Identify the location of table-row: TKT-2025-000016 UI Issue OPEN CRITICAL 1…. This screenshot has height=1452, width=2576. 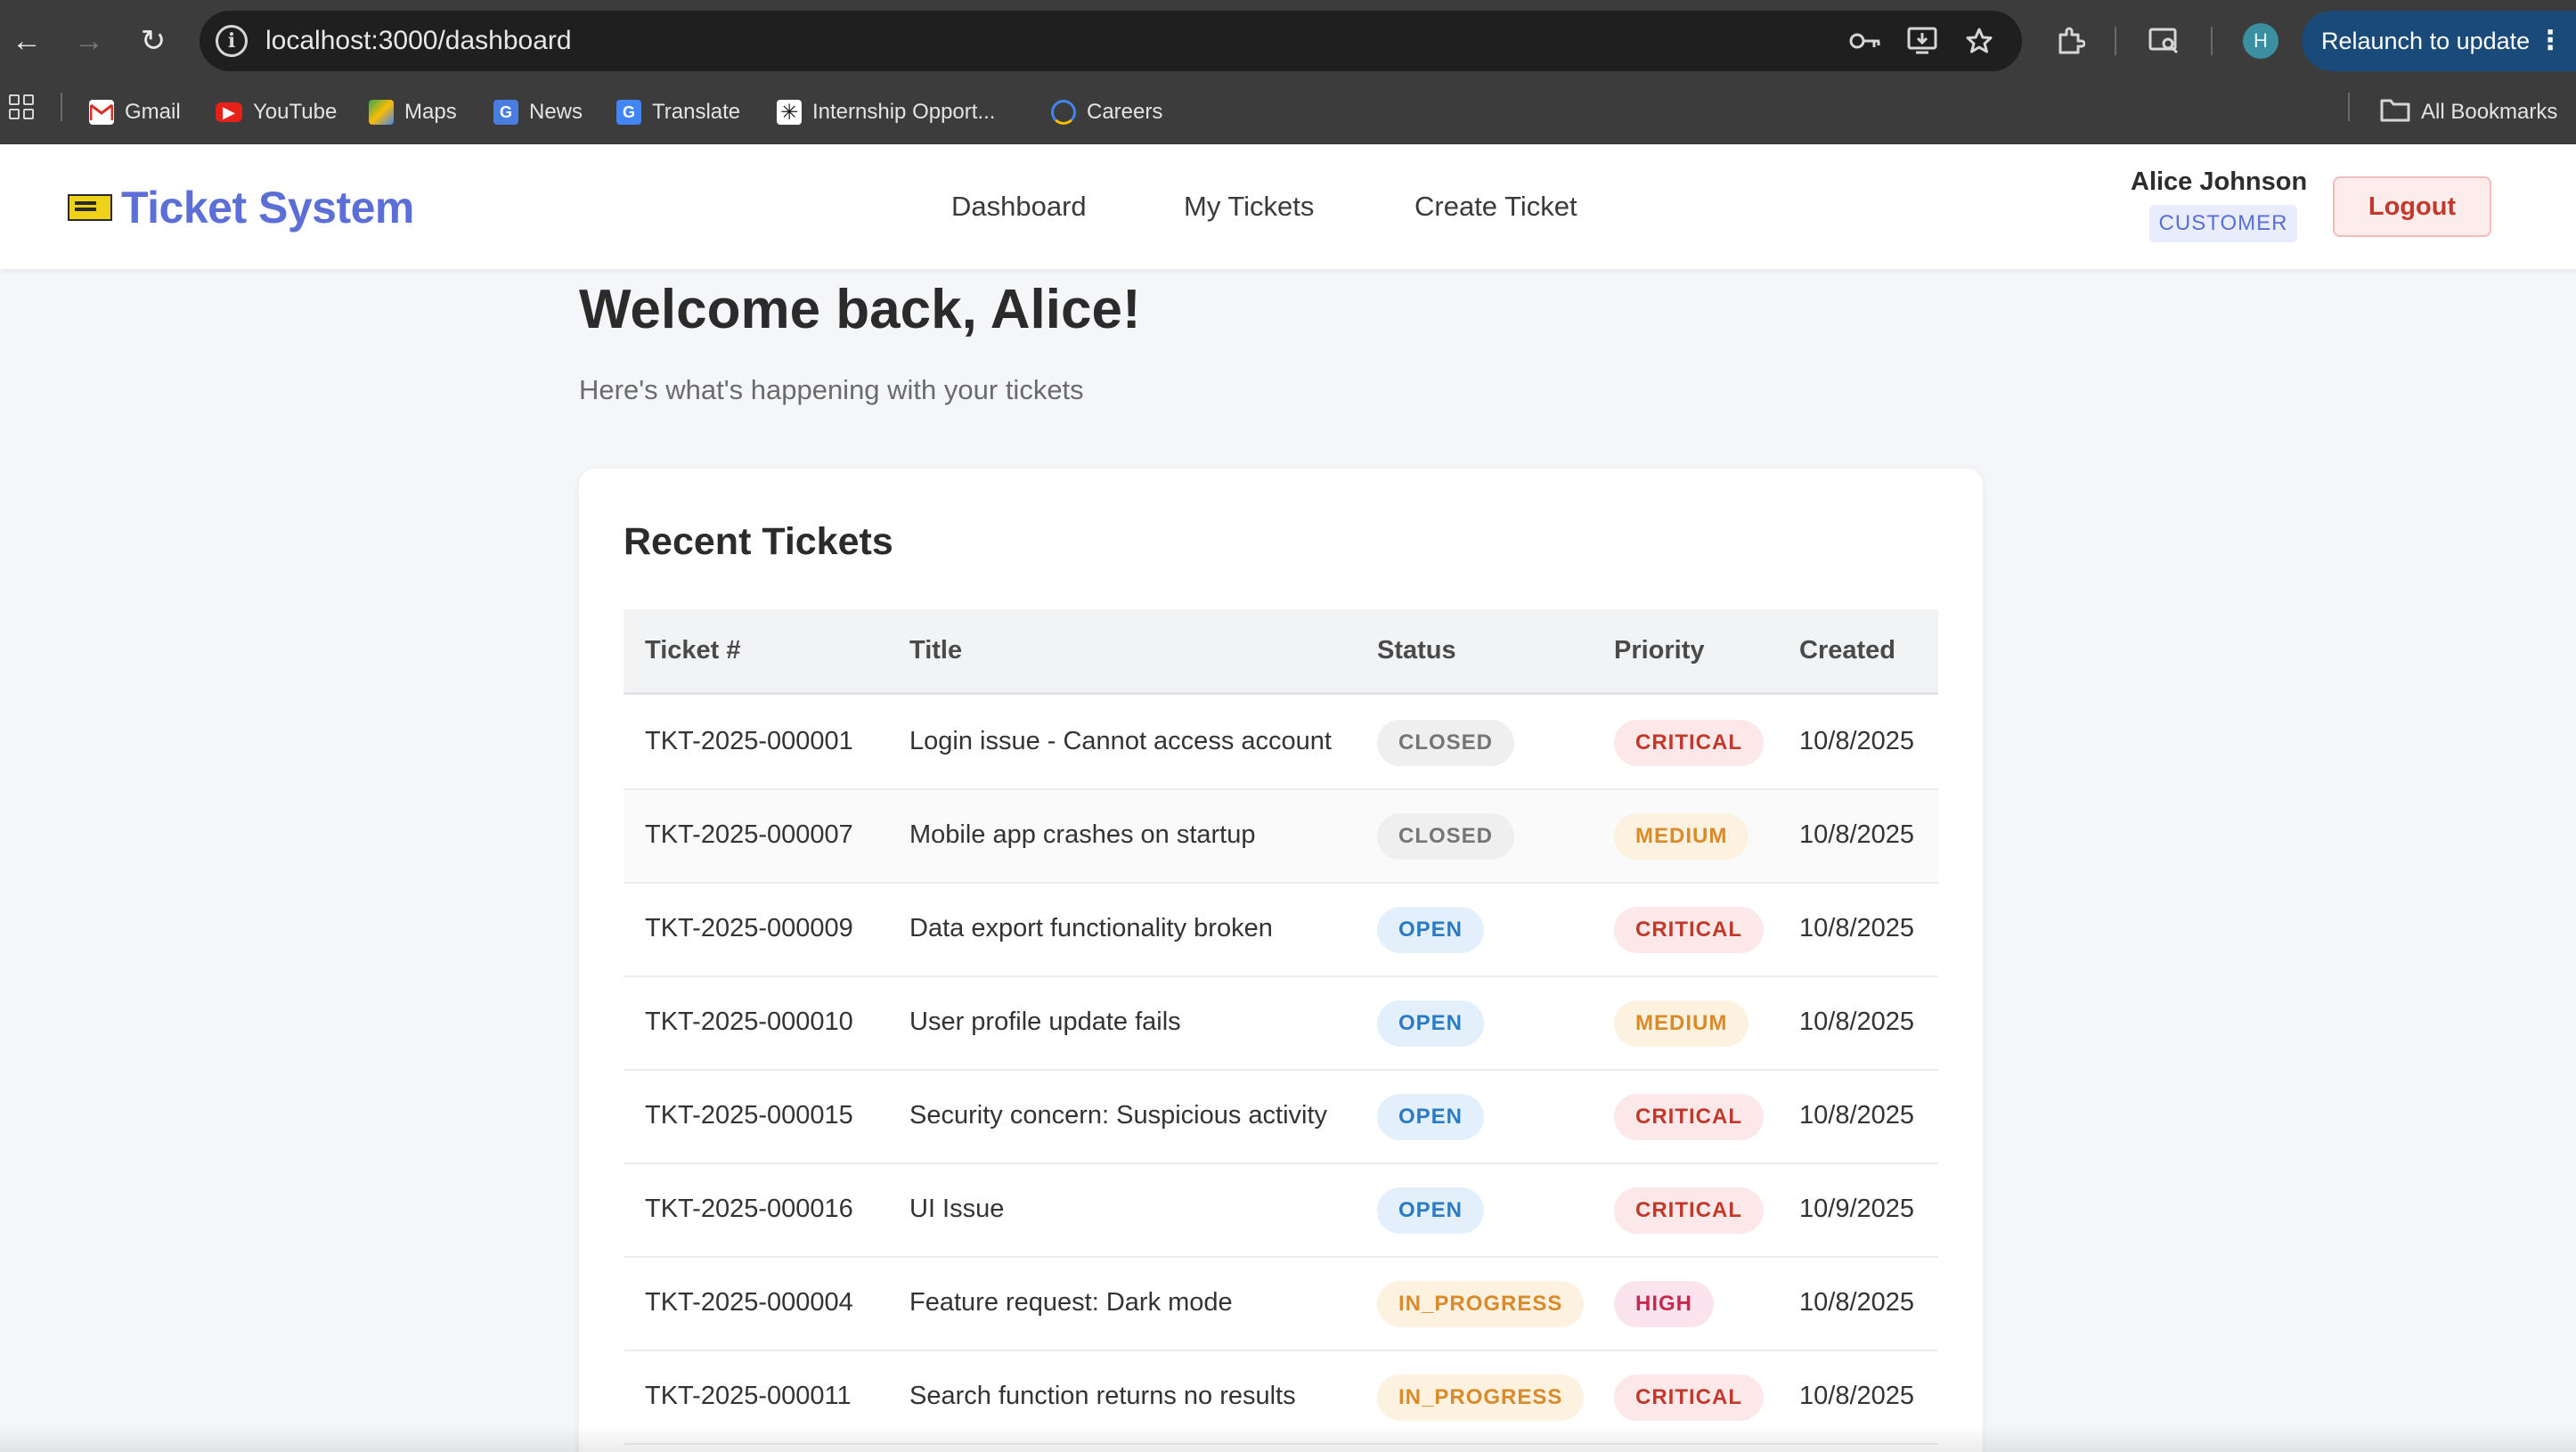
(1281, 1211).